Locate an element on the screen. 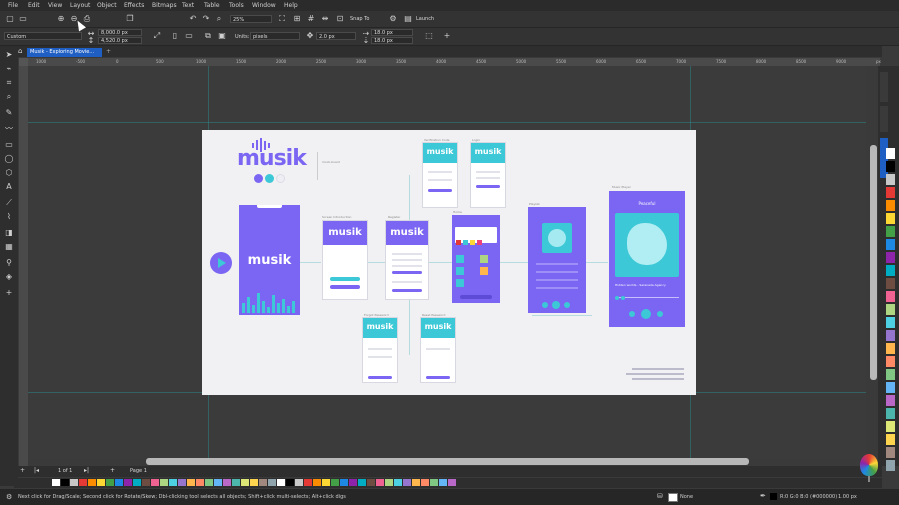 This screenshot has width=899, height=505. first-page-icon: |◂ is located at coordinates (36, 470).